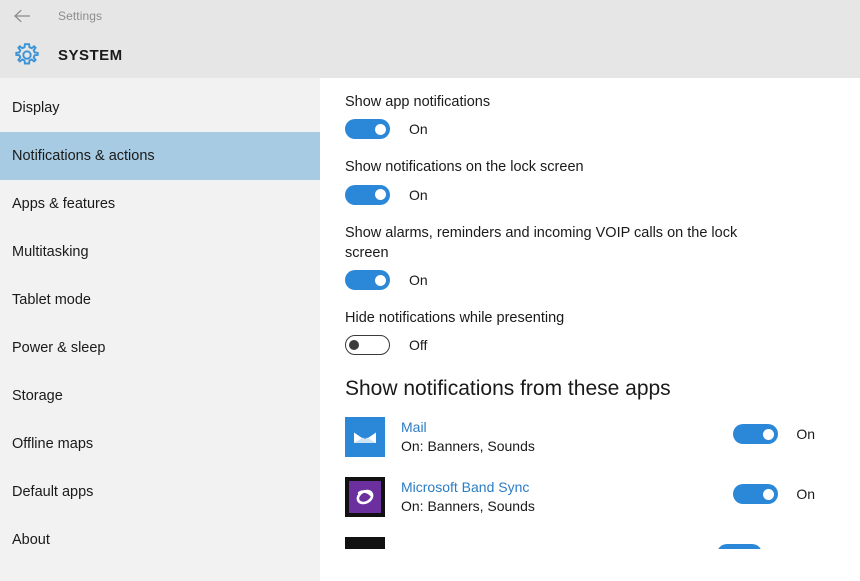 This screenshot has width=860, height=581. I want to click on back-button, so click(23, 16).